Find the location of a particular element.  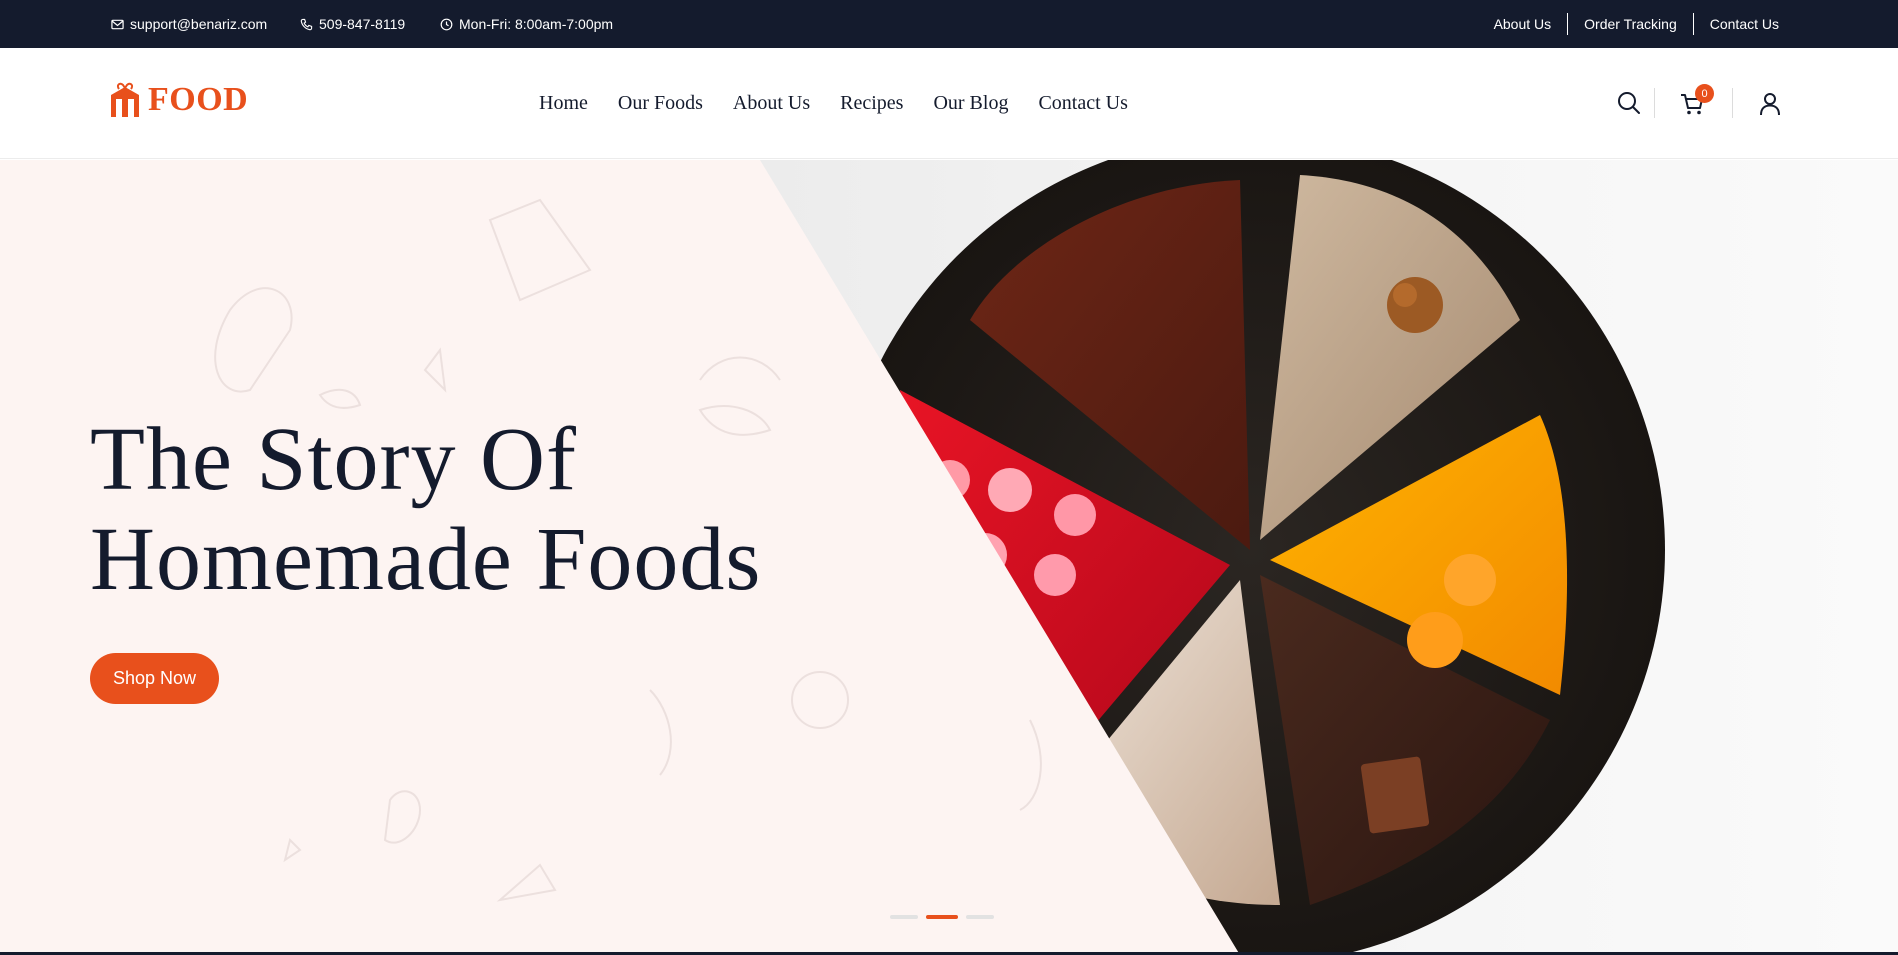

slider-pagination is located at coordinates (942, 917).